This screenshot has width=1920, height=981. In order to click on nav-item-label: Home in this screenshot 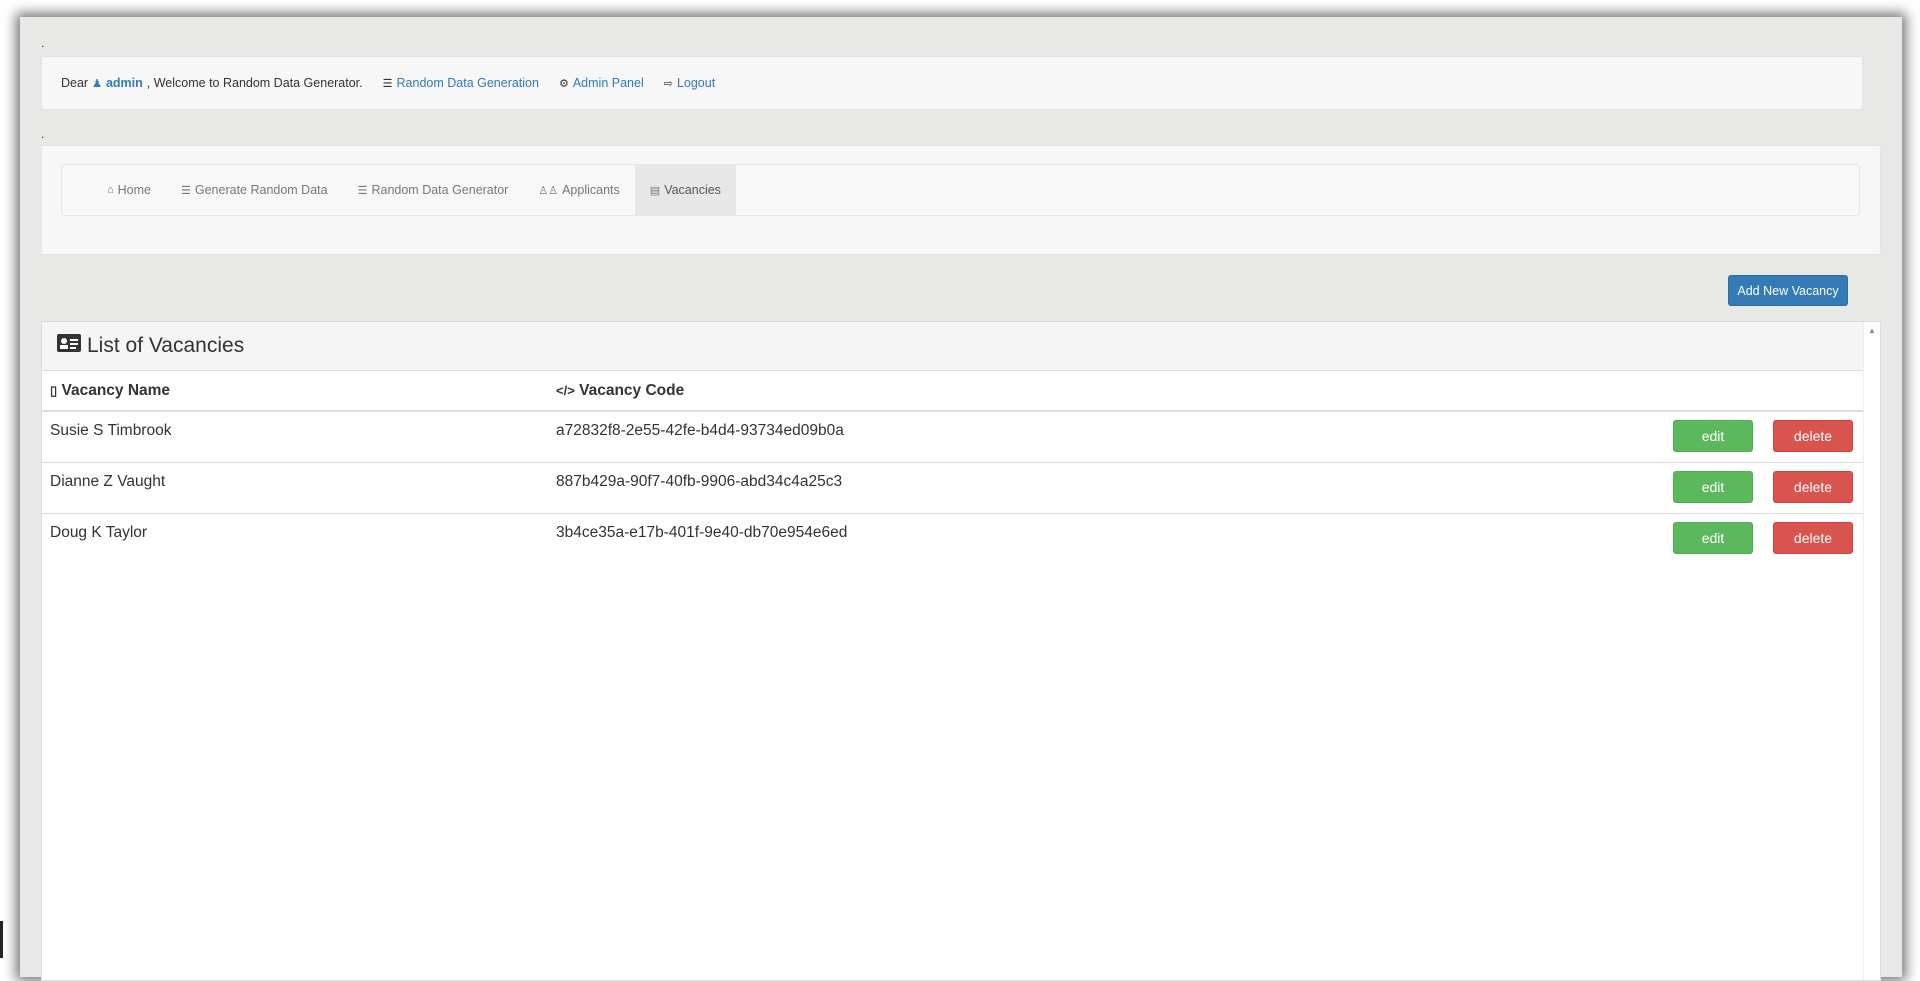, I will do `click(134, 190)`.